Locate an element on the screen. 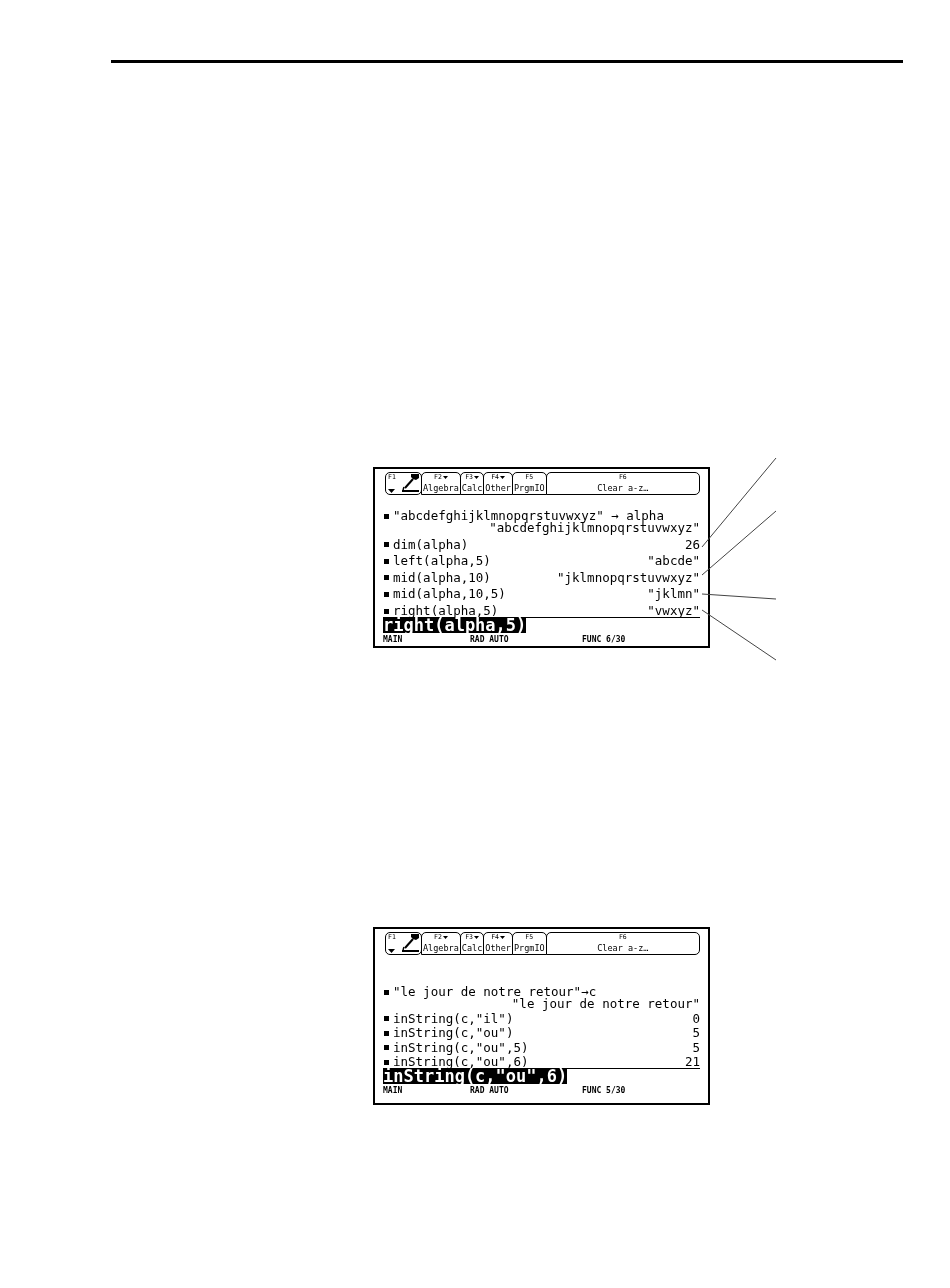 The height and width of the screenshot is (1288, 950). expression-text: inString(c,"il") is located at coordinates (453, 1018).